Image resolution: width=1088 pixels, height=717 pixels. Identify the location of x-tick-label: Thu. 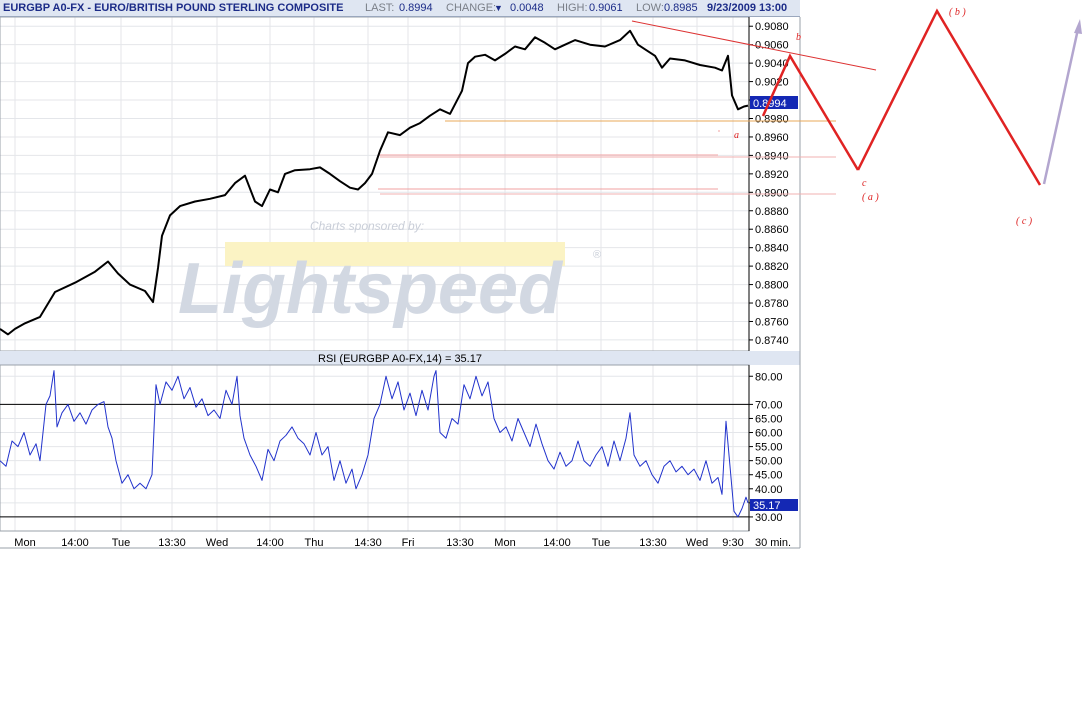
(314, 543).